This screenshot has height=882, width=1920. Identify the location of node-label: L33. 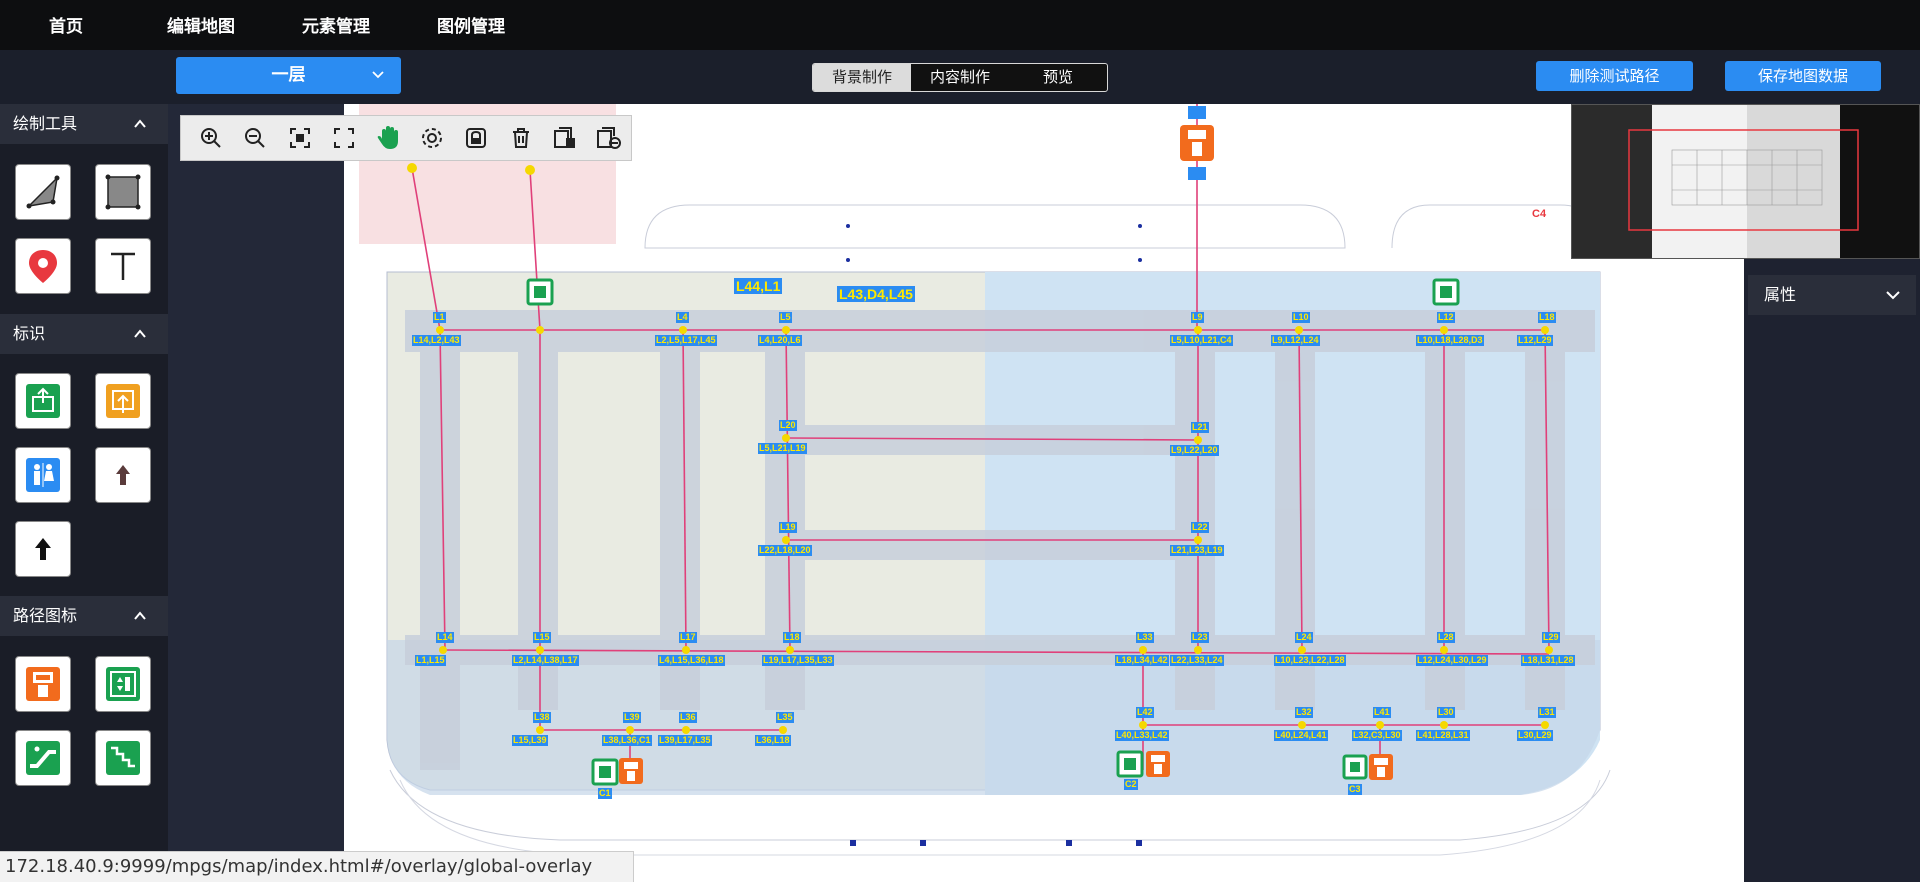
(1145, 637).